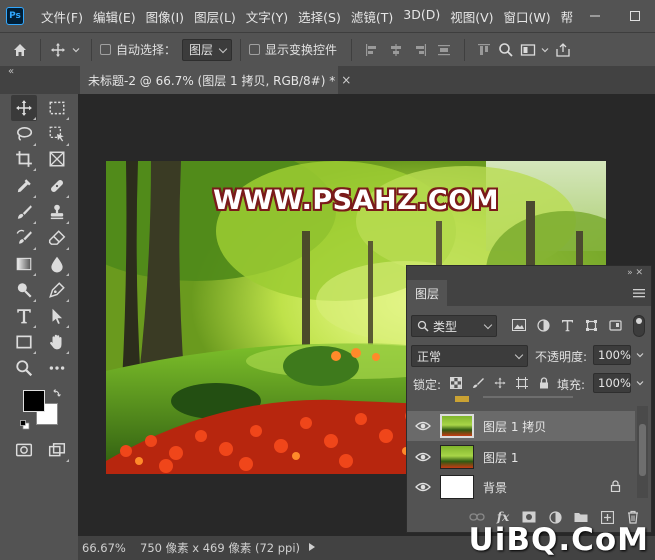 This screenshot has height=560, width=655. Describe the element at coordinates (24, 342) in the screenshot. I see `rectangle-tool` at that location.